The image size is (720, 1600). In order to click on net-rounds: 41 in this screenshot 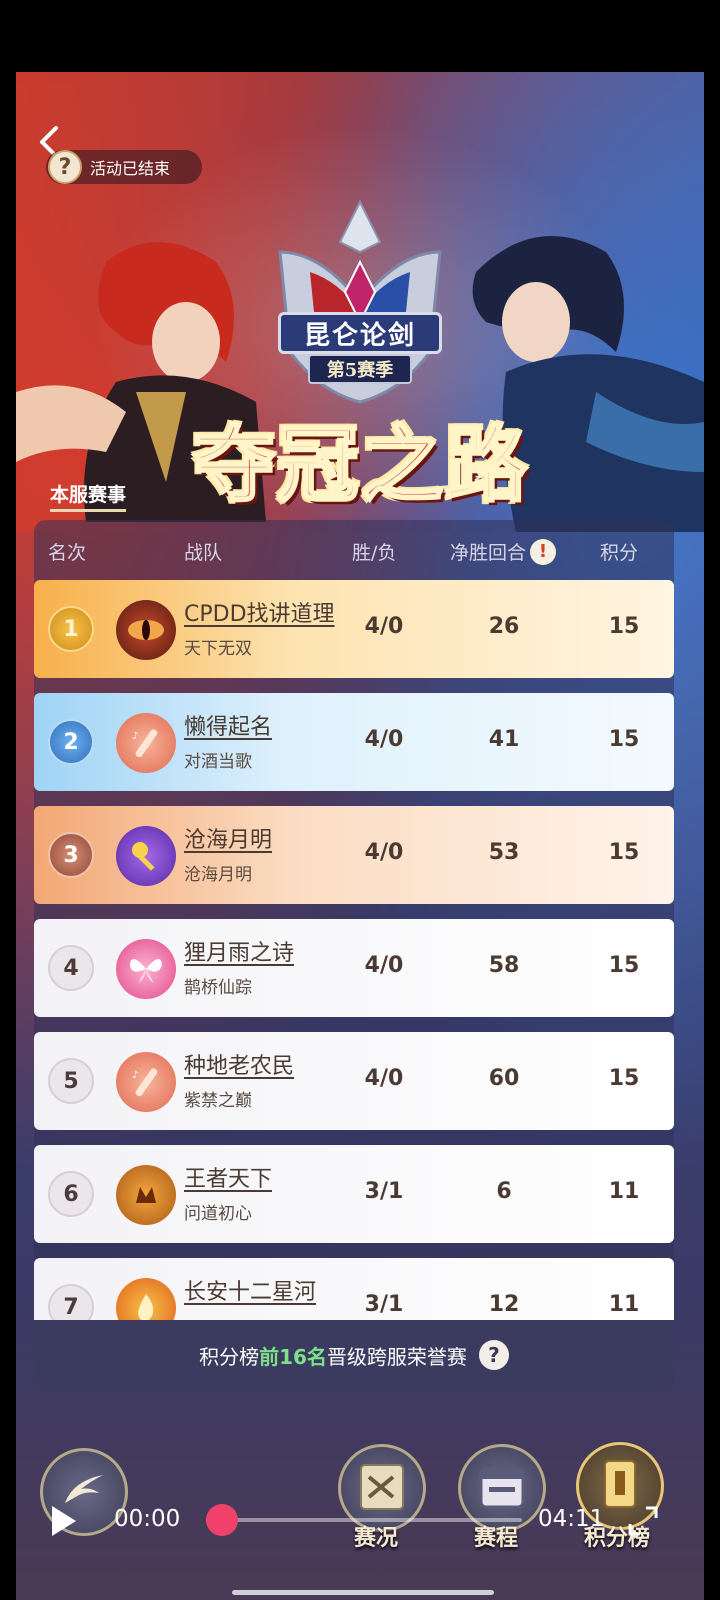, I will do `click(504, 739)`.